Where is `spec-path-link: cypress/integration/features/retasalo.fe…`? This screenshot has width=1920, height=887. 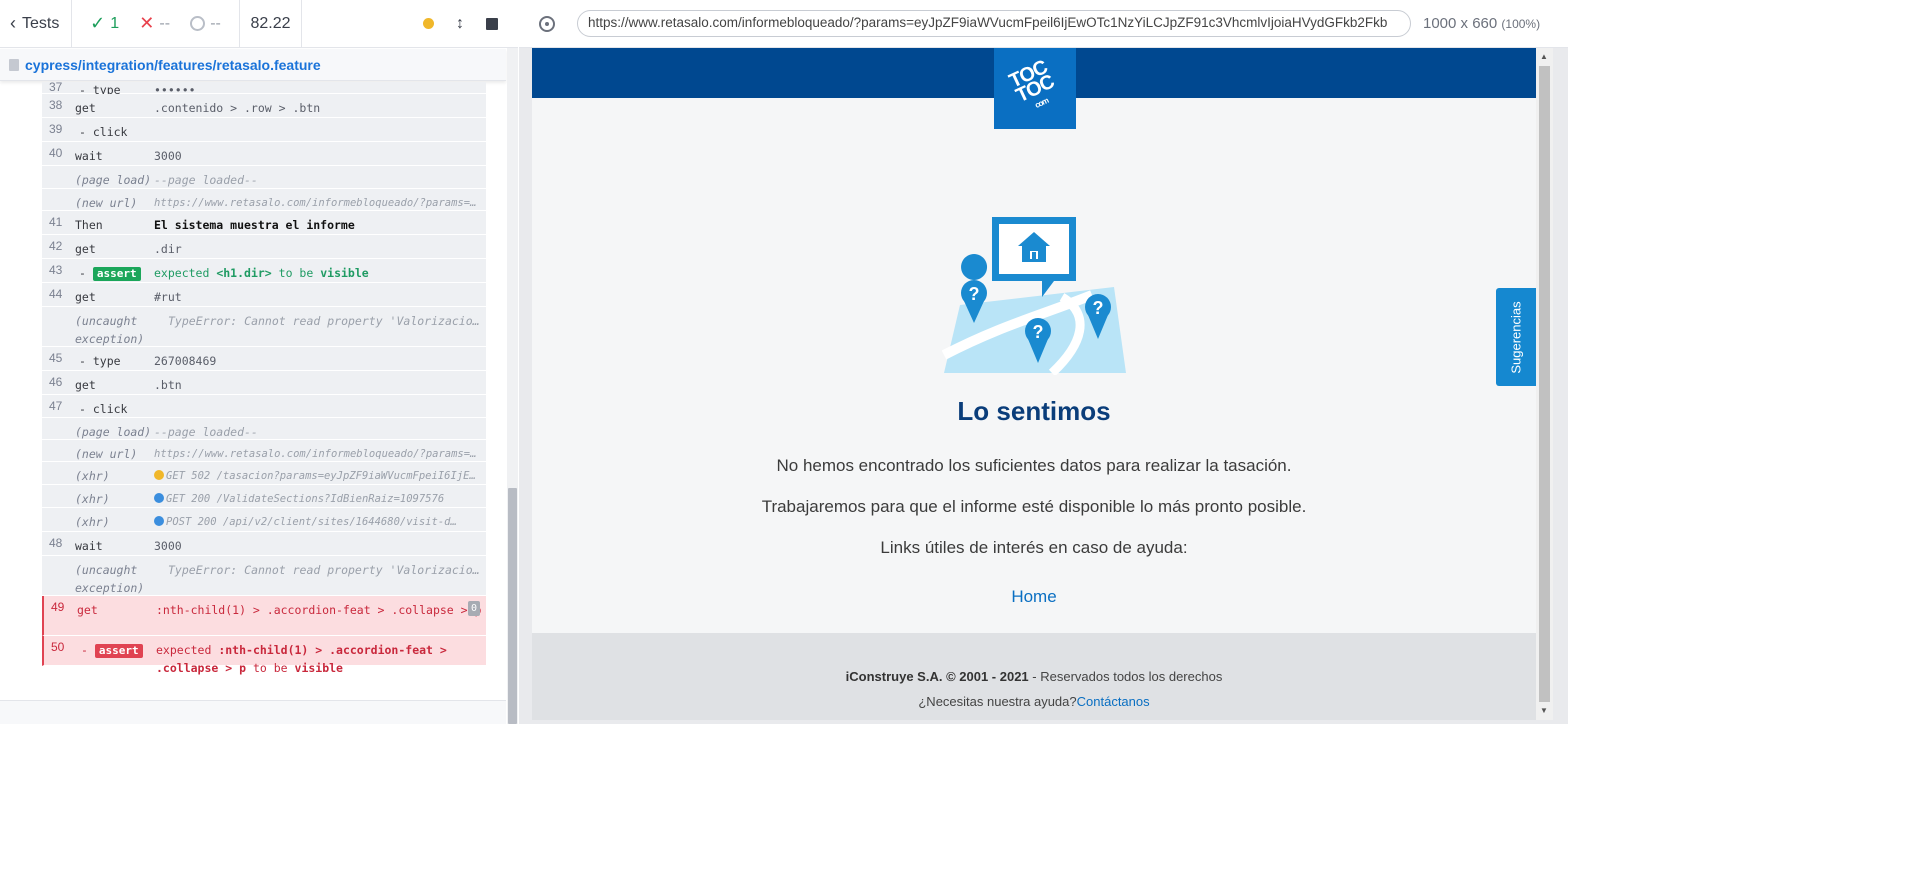 spec-path-link: cypress/integration/features/retasalo.fe… is located at coordinates (173, 65).